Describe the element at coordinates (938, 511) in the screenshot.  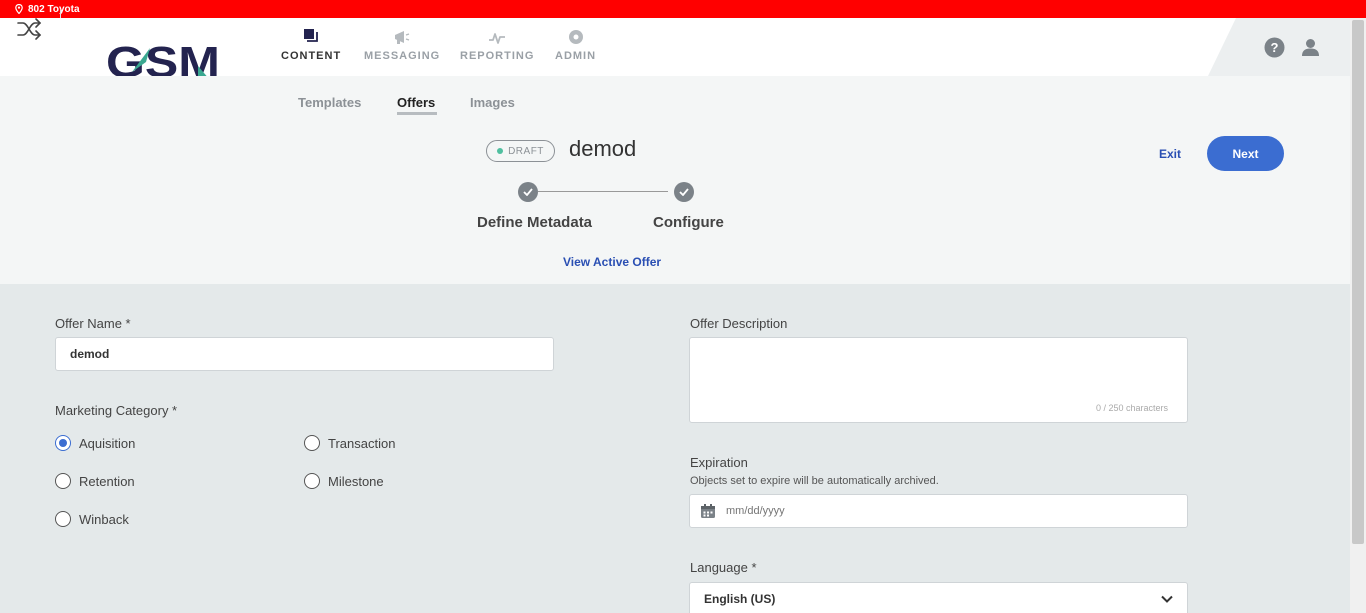
I see `expiration-date-input` at that location.